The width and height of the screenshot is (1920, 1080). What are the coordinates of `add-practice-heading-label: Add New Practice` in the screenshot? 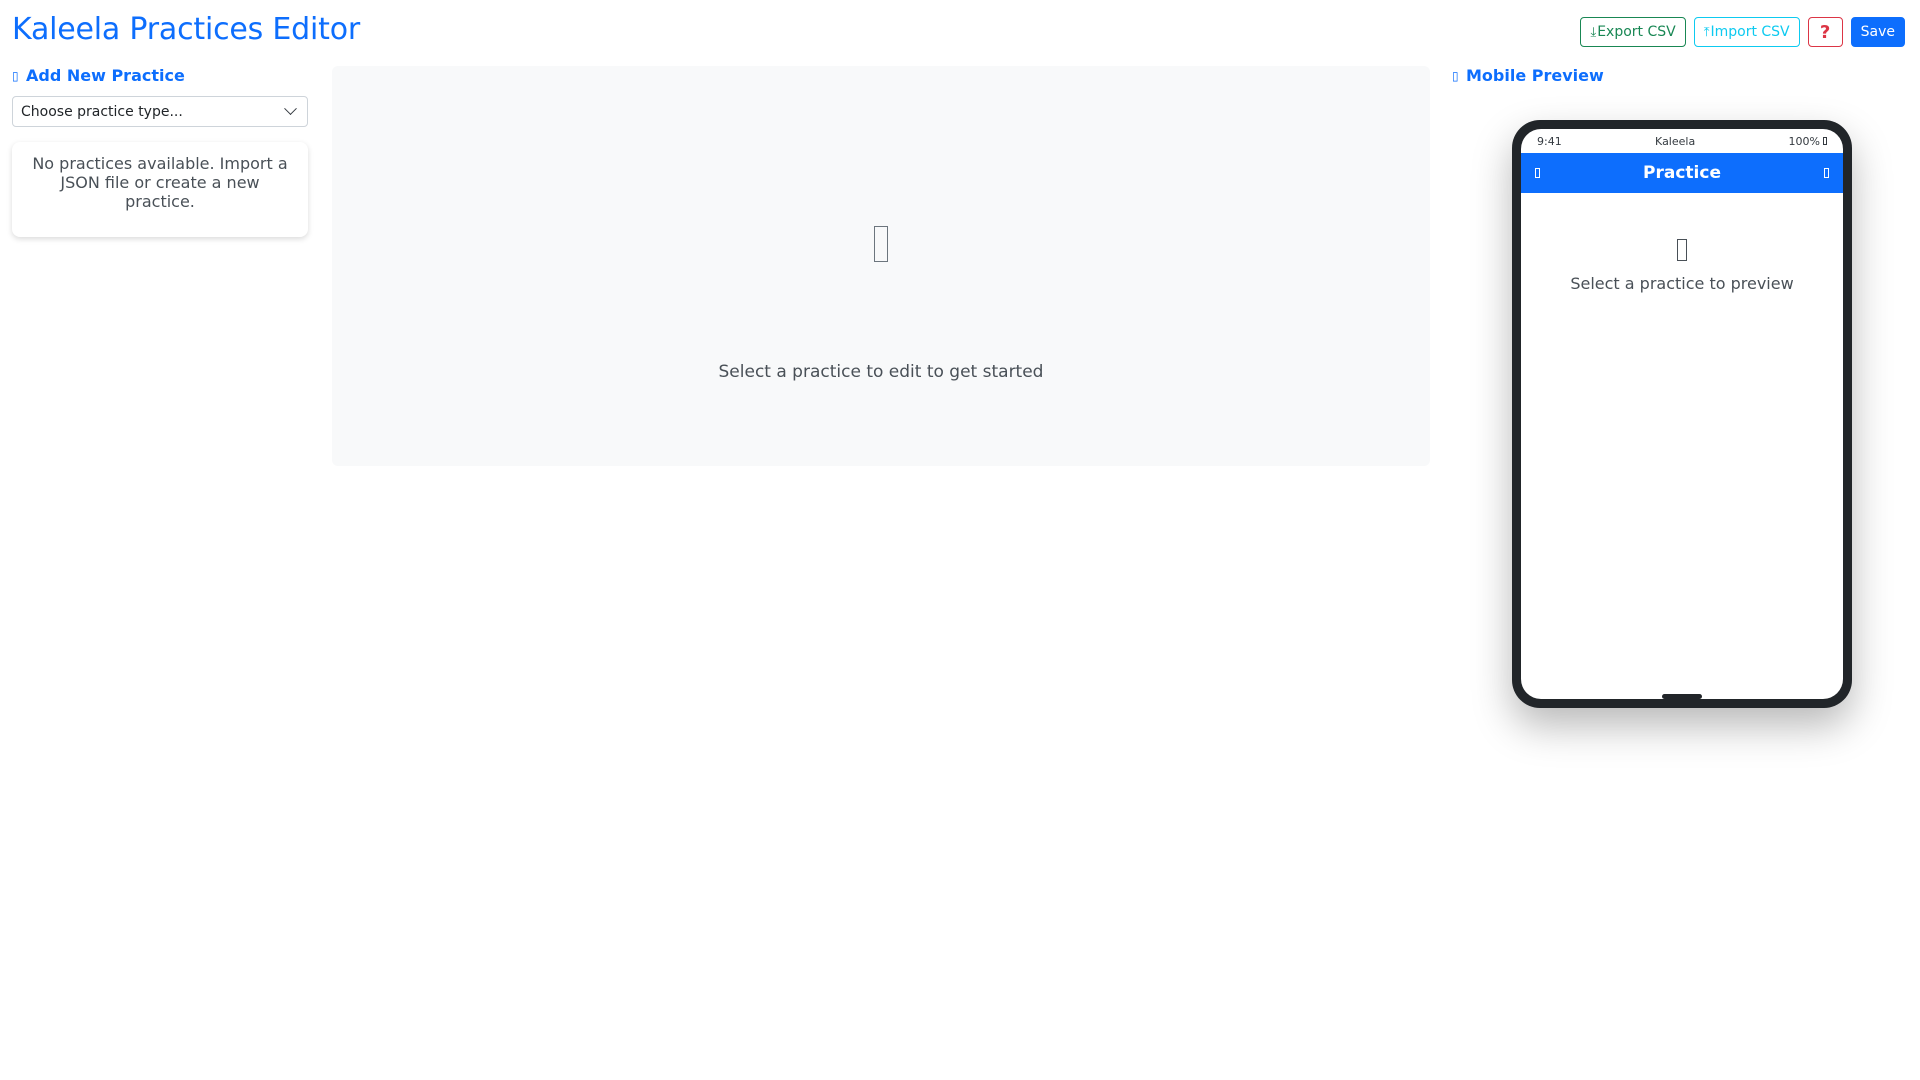 It's located at (105, 75).